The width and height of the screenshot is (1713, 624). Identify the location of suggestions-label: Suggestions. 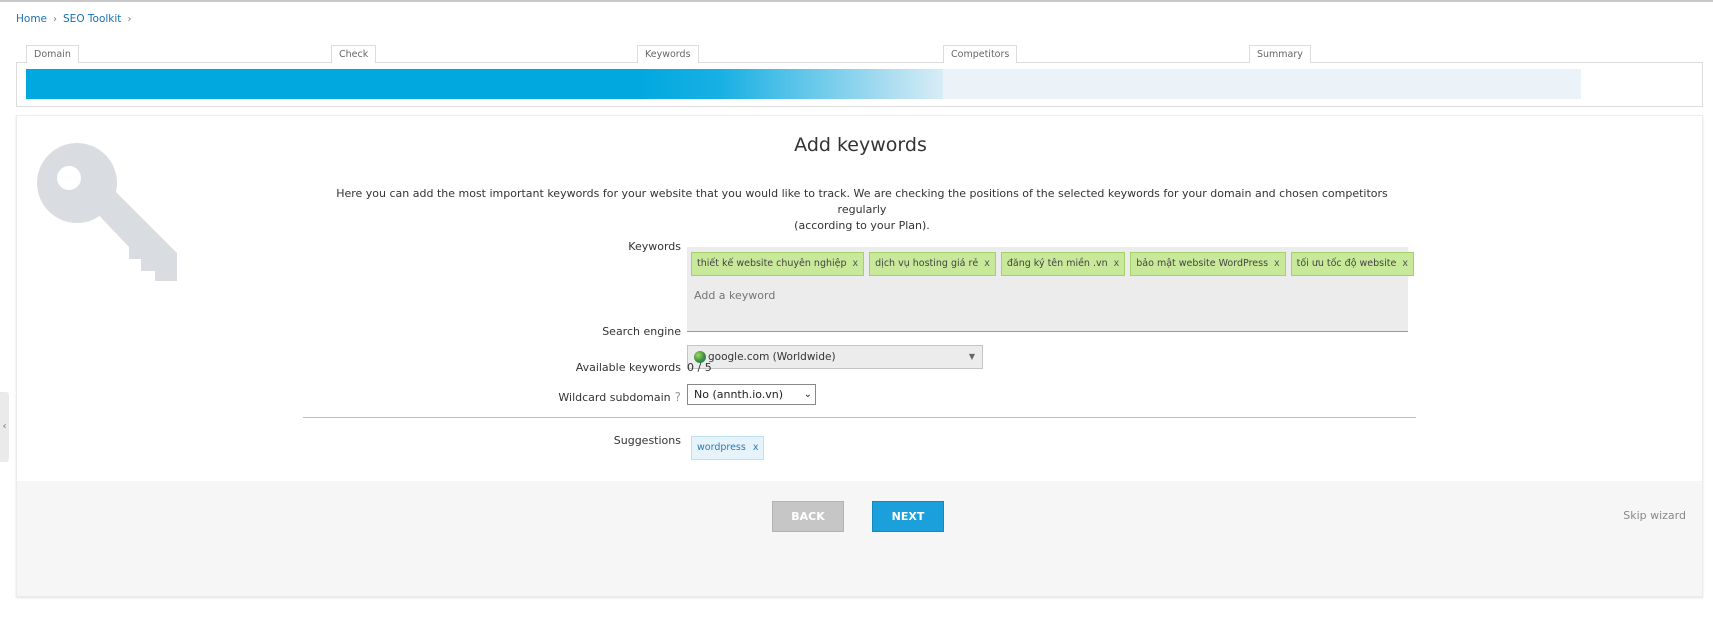
(647, 440).